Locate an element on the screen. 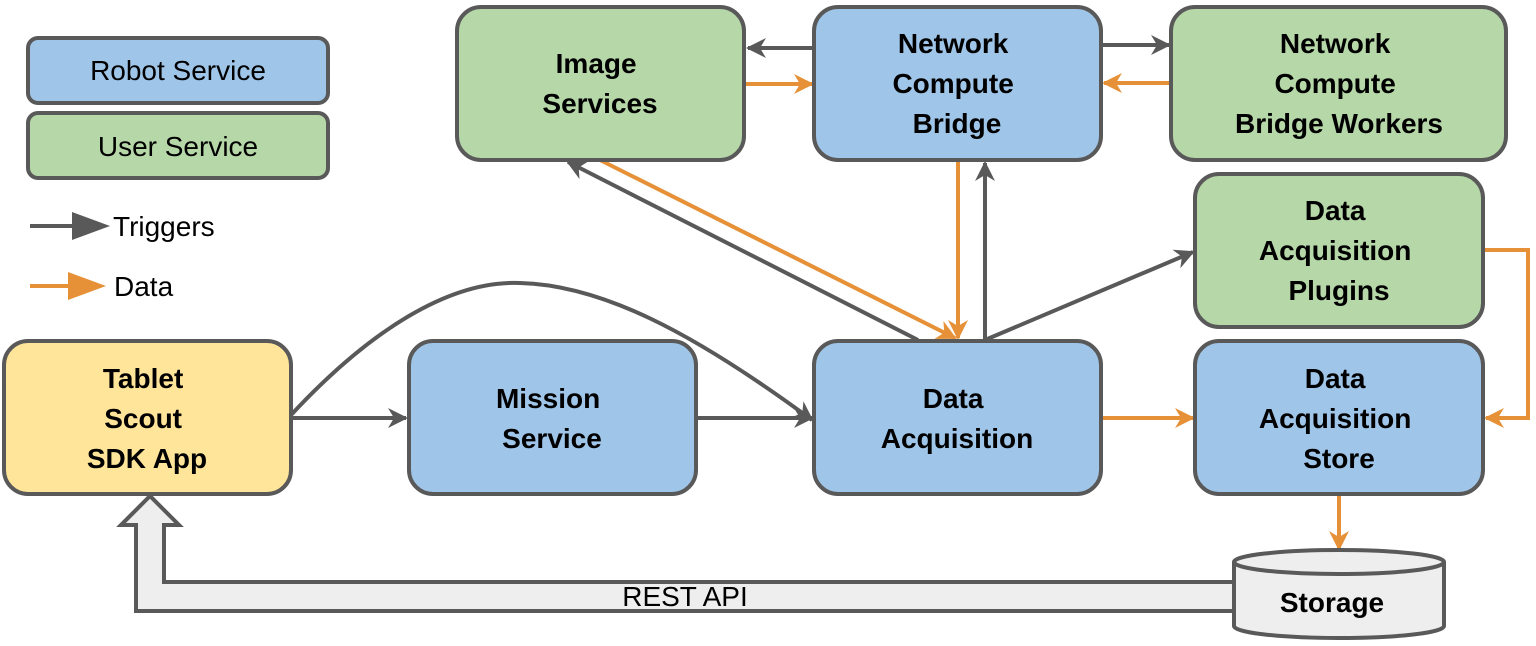 This screenshot has height=646, width=1536. node-mission-service: Mission Service is located at coordinates (552, 417).